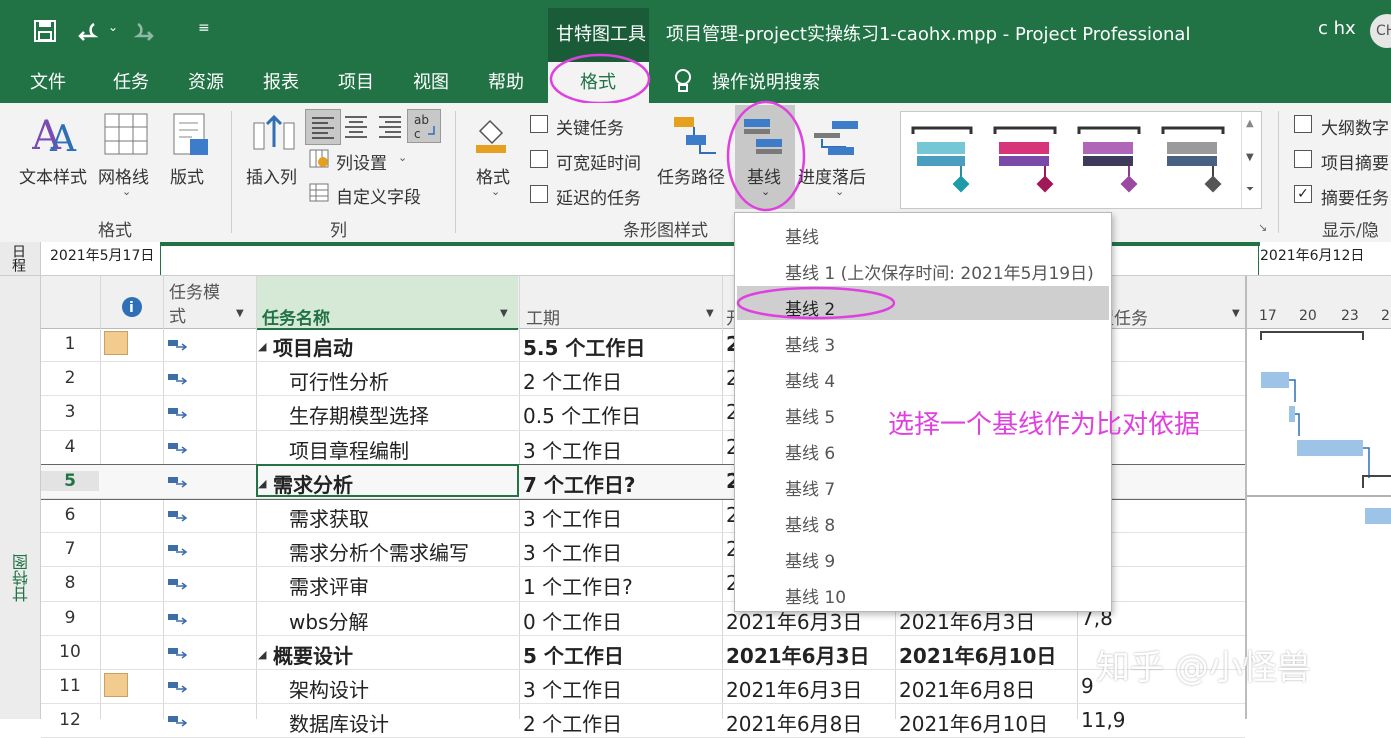 The image size is (1391, 738). What do you see at coordinates (810, 559) in the screenshot?
I see `baseline-menu-item: 基线 9` at bounding box center [810, 559].